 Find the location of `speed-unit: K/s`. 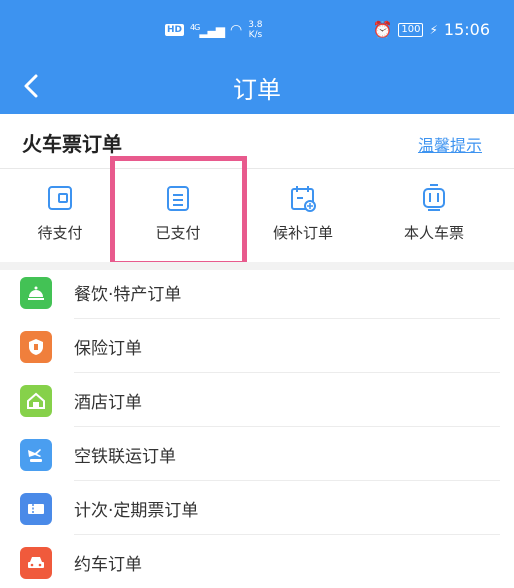

speed-unit: K/s is located at coordinates (255, 35).